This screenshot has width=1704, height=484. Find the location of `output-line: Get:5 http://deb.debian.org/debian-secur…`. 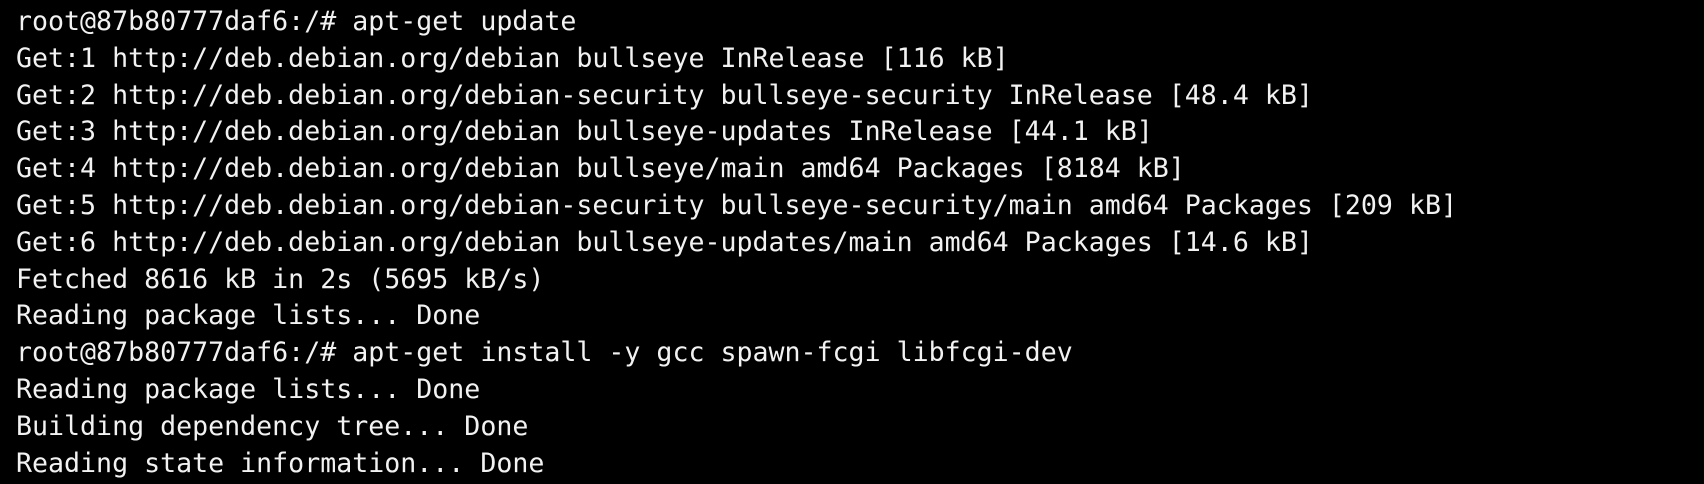

output-line: Get:5 http://deb.debian.org/debian-secur… is located at coordinates (736, 205).